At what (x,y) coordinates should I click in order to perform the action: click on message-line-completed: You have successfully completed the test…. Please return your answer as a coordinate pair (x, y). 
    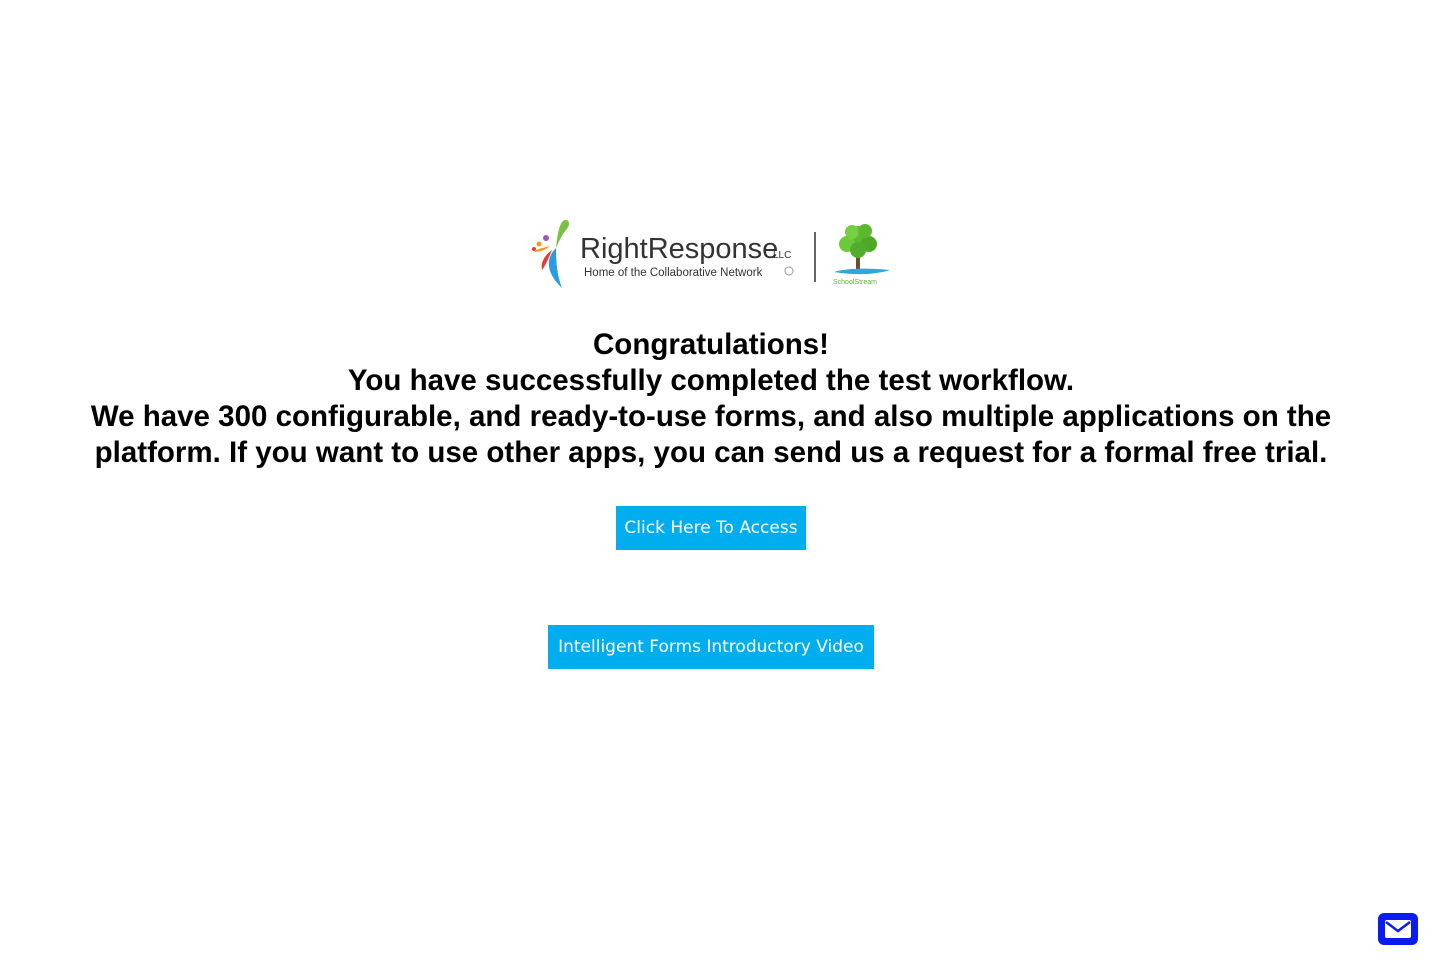
    Looking at the image, I should click on (711, 380).